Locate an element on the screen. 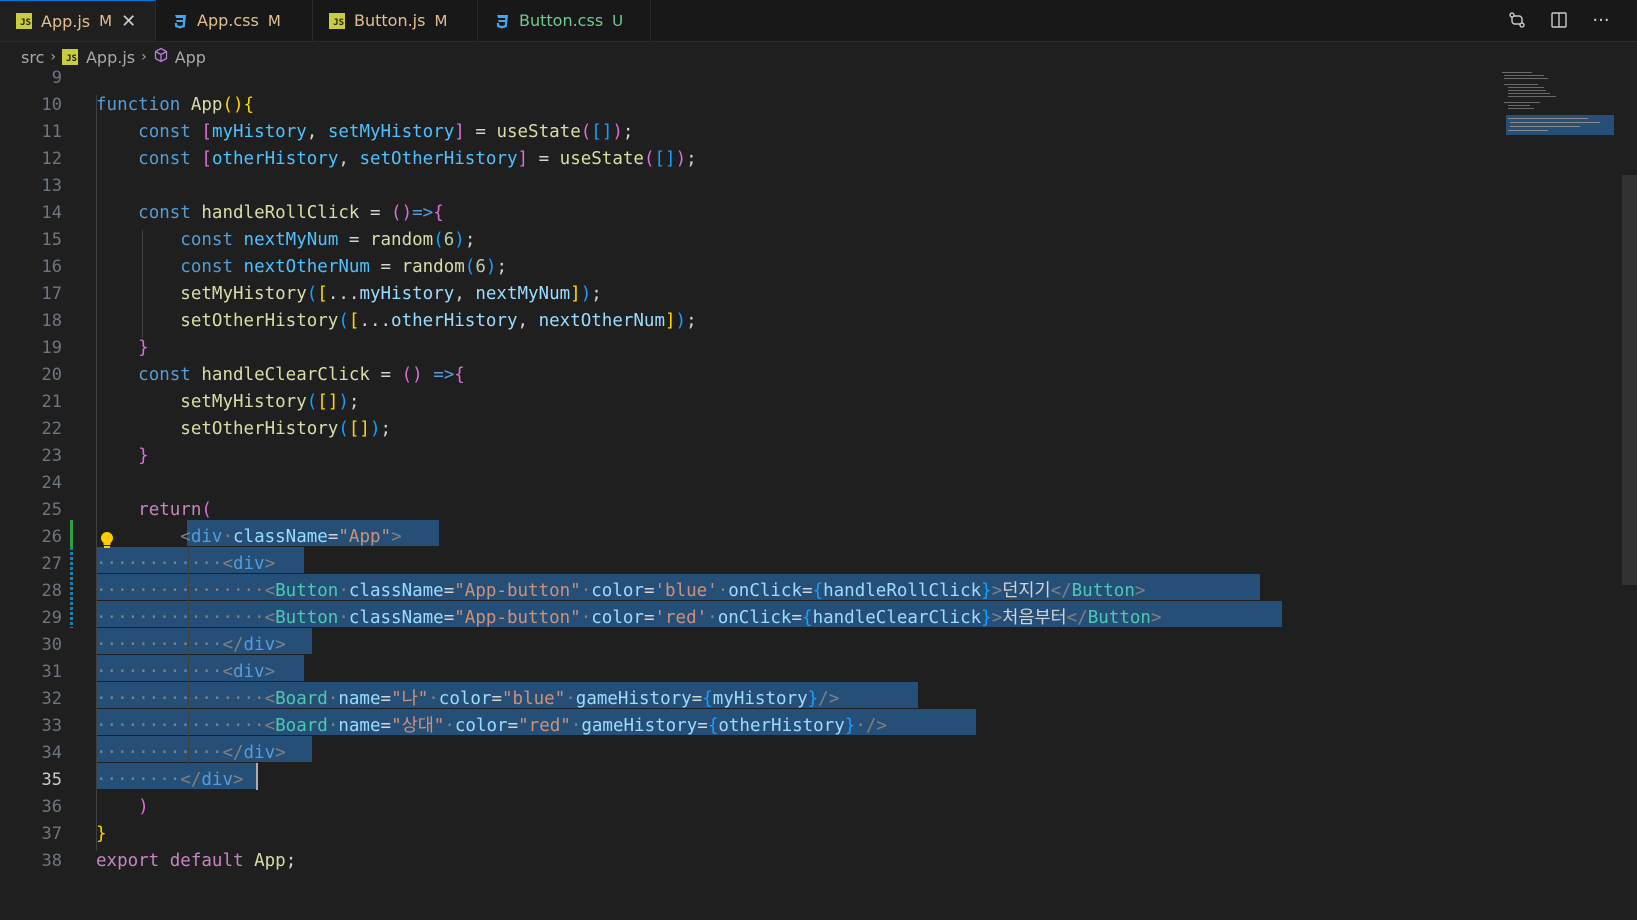 The width and height of the screenshot is (1637, 920). code-text: function App(){ is located at coordinates (175, 105).